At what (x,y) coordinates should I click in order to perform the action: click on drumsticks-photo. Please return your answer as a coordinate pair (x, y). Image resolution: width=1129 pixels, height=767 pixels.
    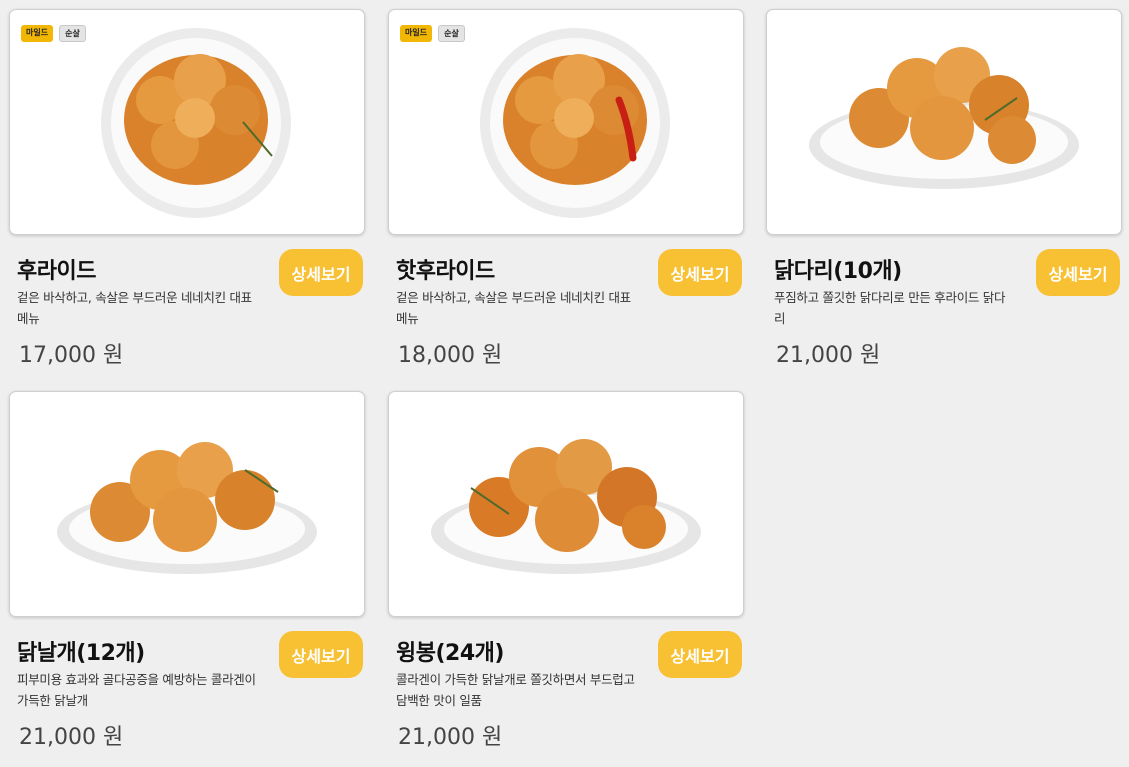
    Looking at the image, I should click on (944, 122).